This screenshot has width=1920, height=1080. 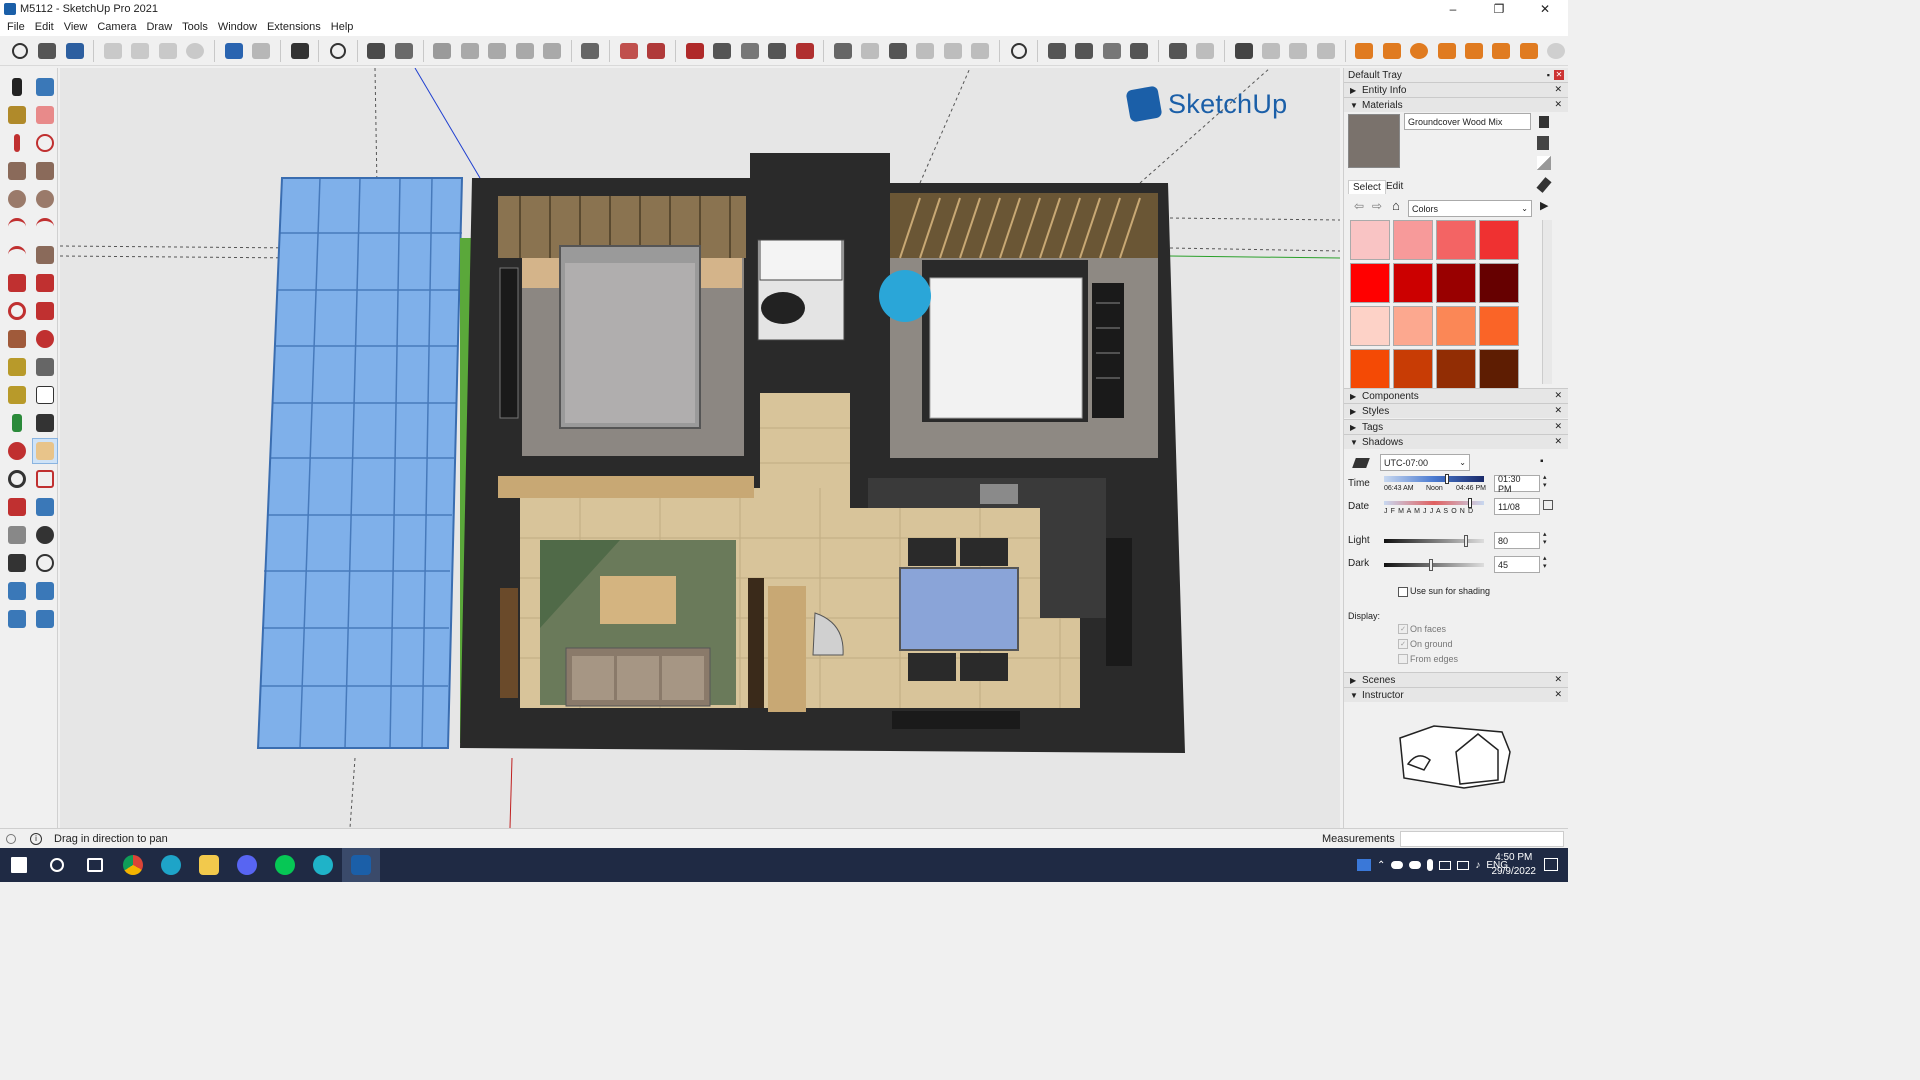 What do you see at coordinates (45, 507) in the screenshot?
I see `previous-view-icon` at bounding box center [45, 507].